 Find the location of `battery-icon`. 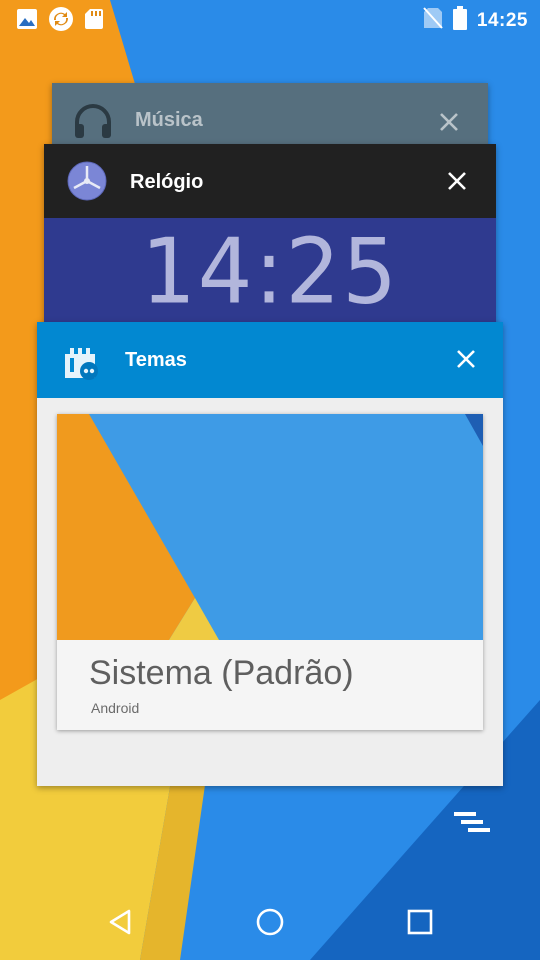

battery-icon is located at coordinates (459, 20).